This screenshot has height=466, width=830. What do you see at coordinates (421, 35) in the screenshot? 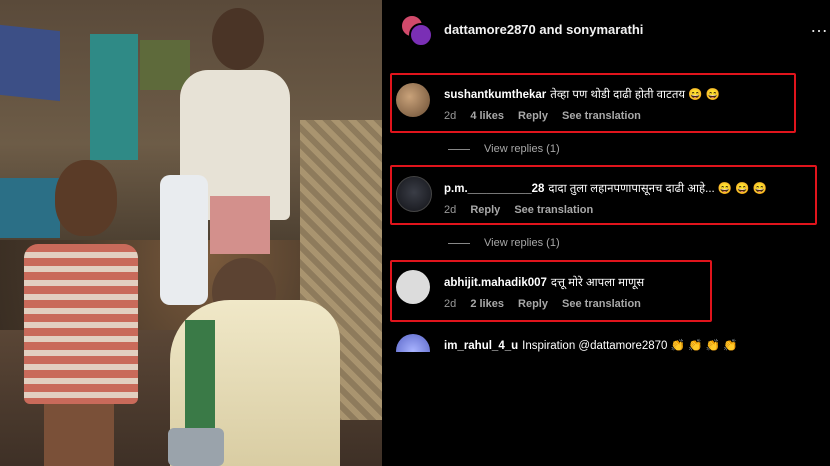
I see `avatar` at bounding box center [421, 35].